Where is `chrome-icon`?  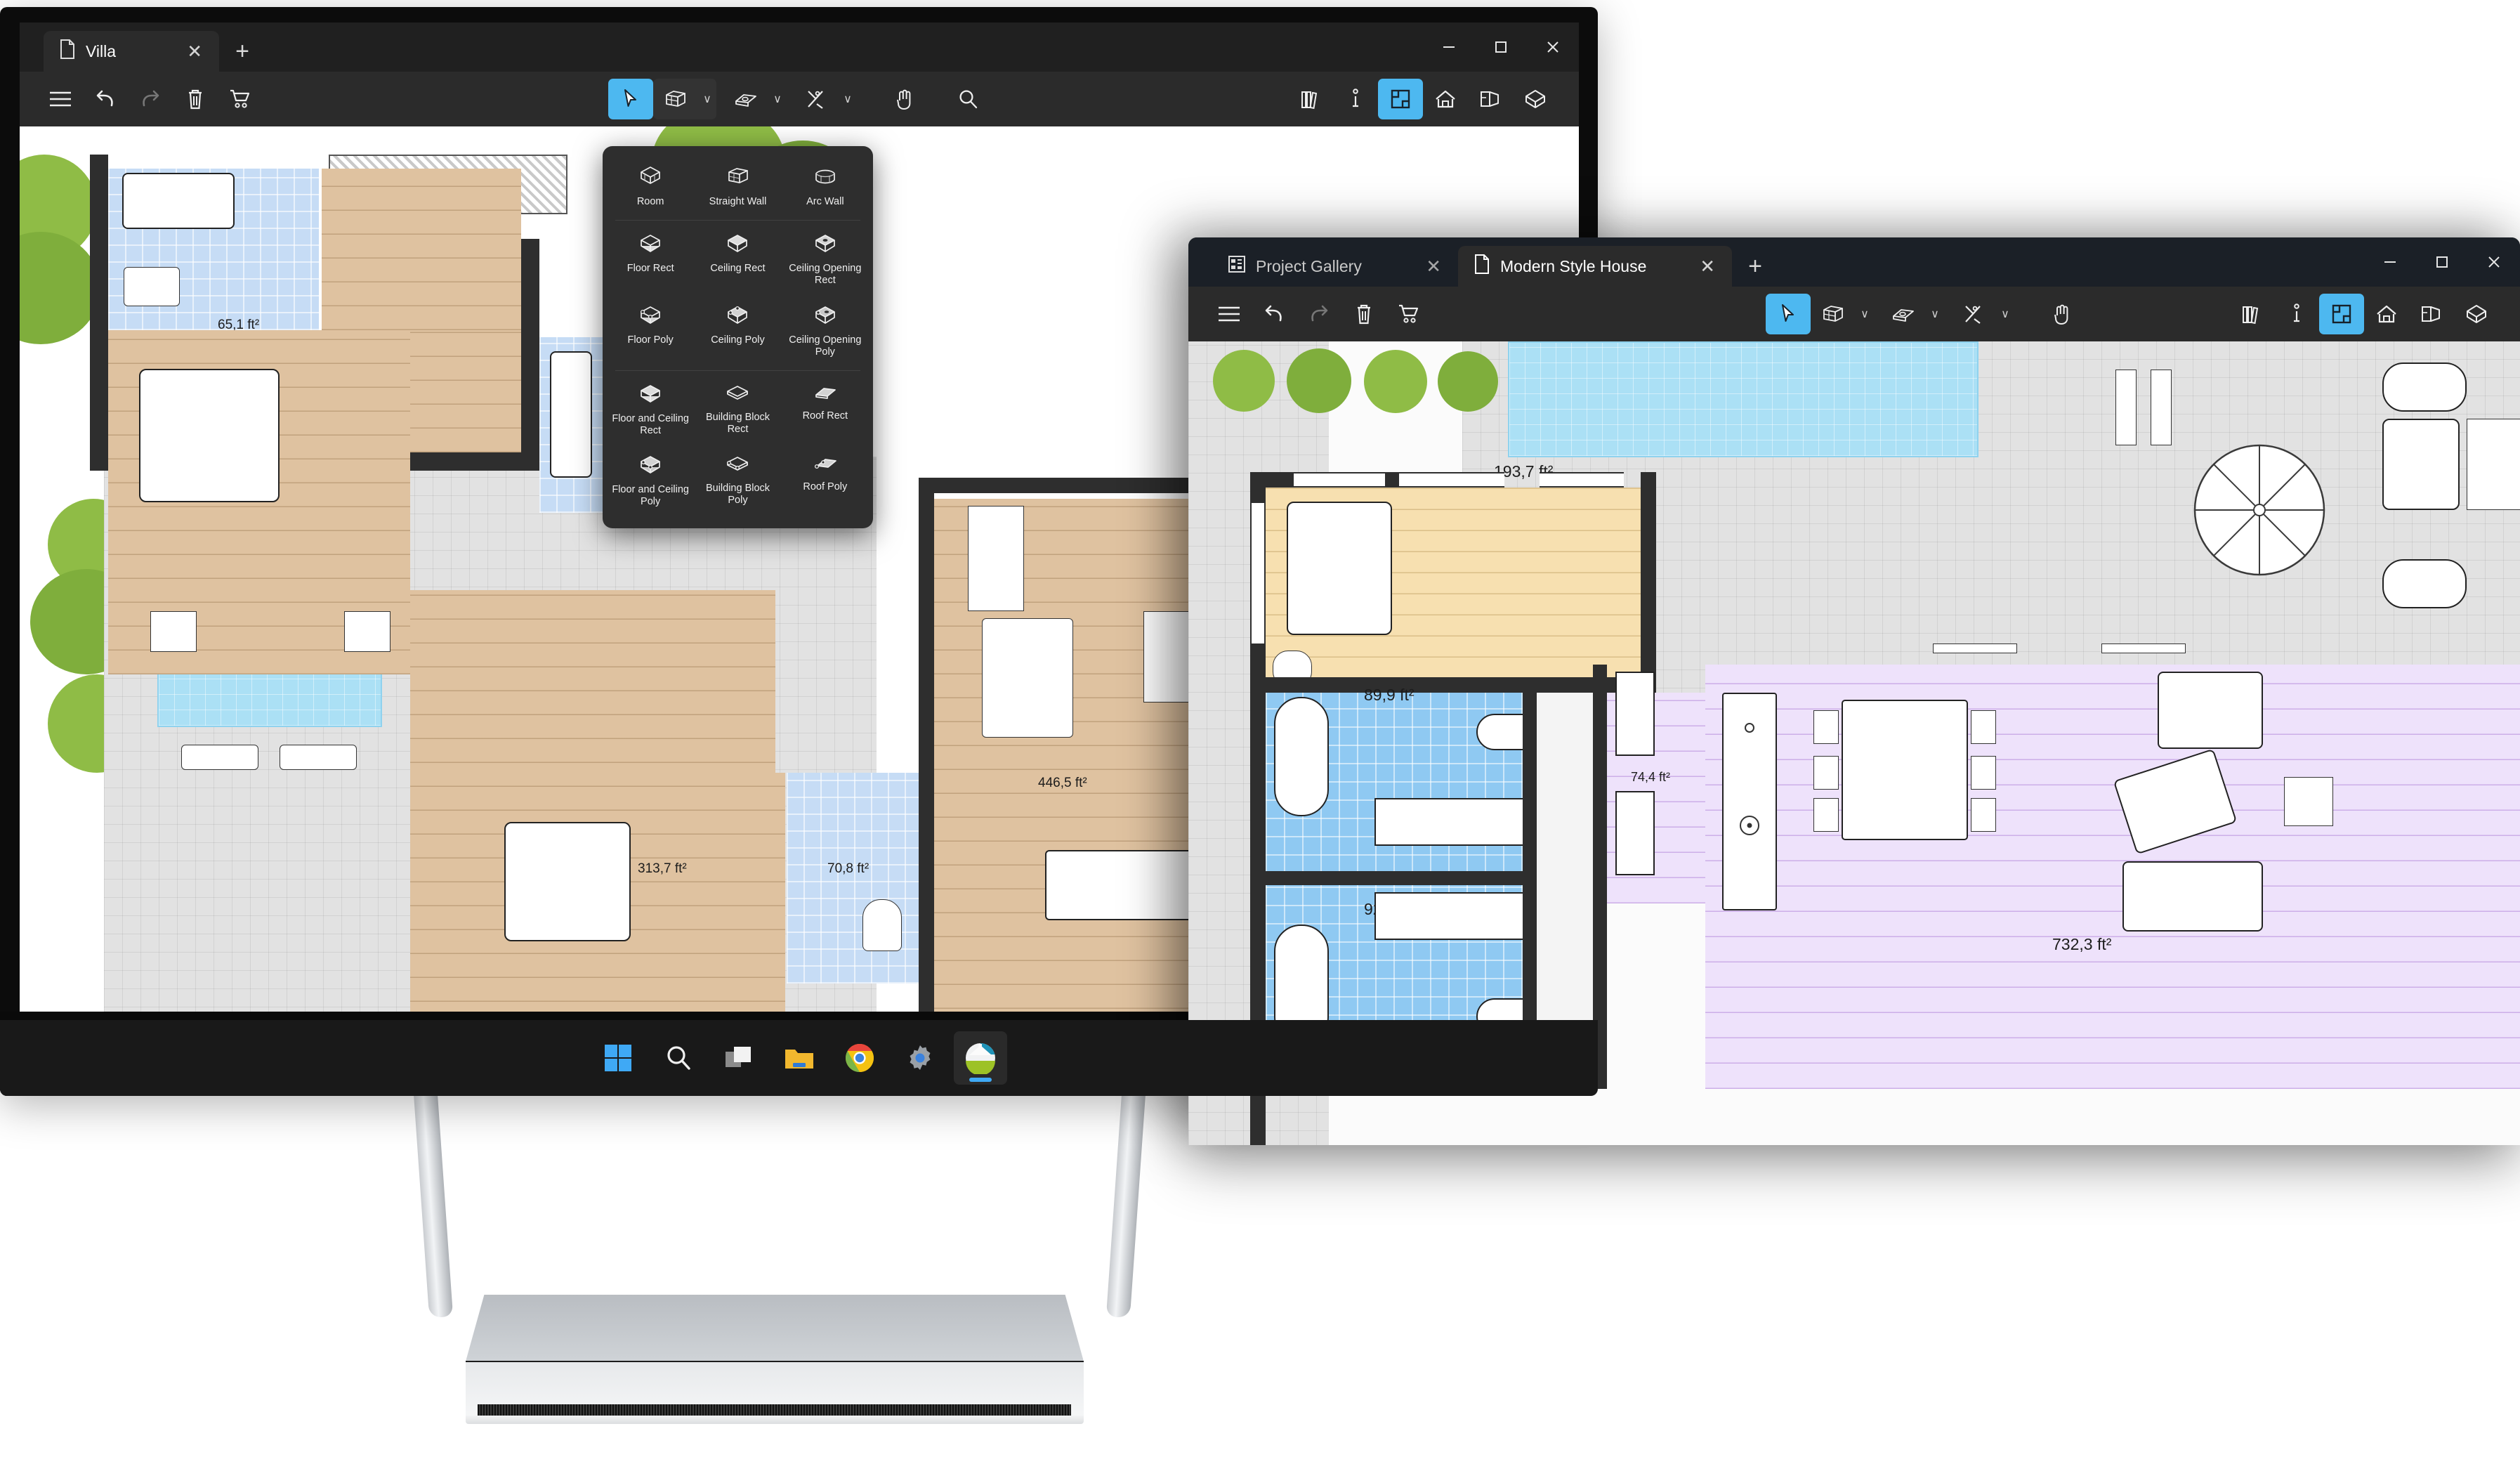 chrome-icon is located at coordinates (859, 1058).